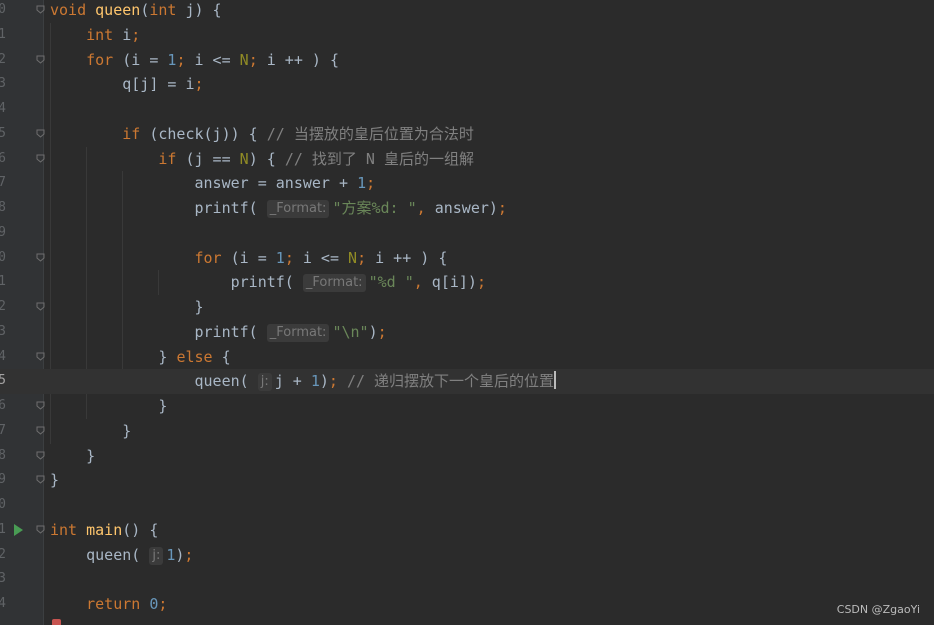 The width and height of the screenshot is (934, 625). What do you see at coordinates (213, 183) in the screenshot?
I see `code-text: answer = answer + 1;` at bounding box center [213, 183].